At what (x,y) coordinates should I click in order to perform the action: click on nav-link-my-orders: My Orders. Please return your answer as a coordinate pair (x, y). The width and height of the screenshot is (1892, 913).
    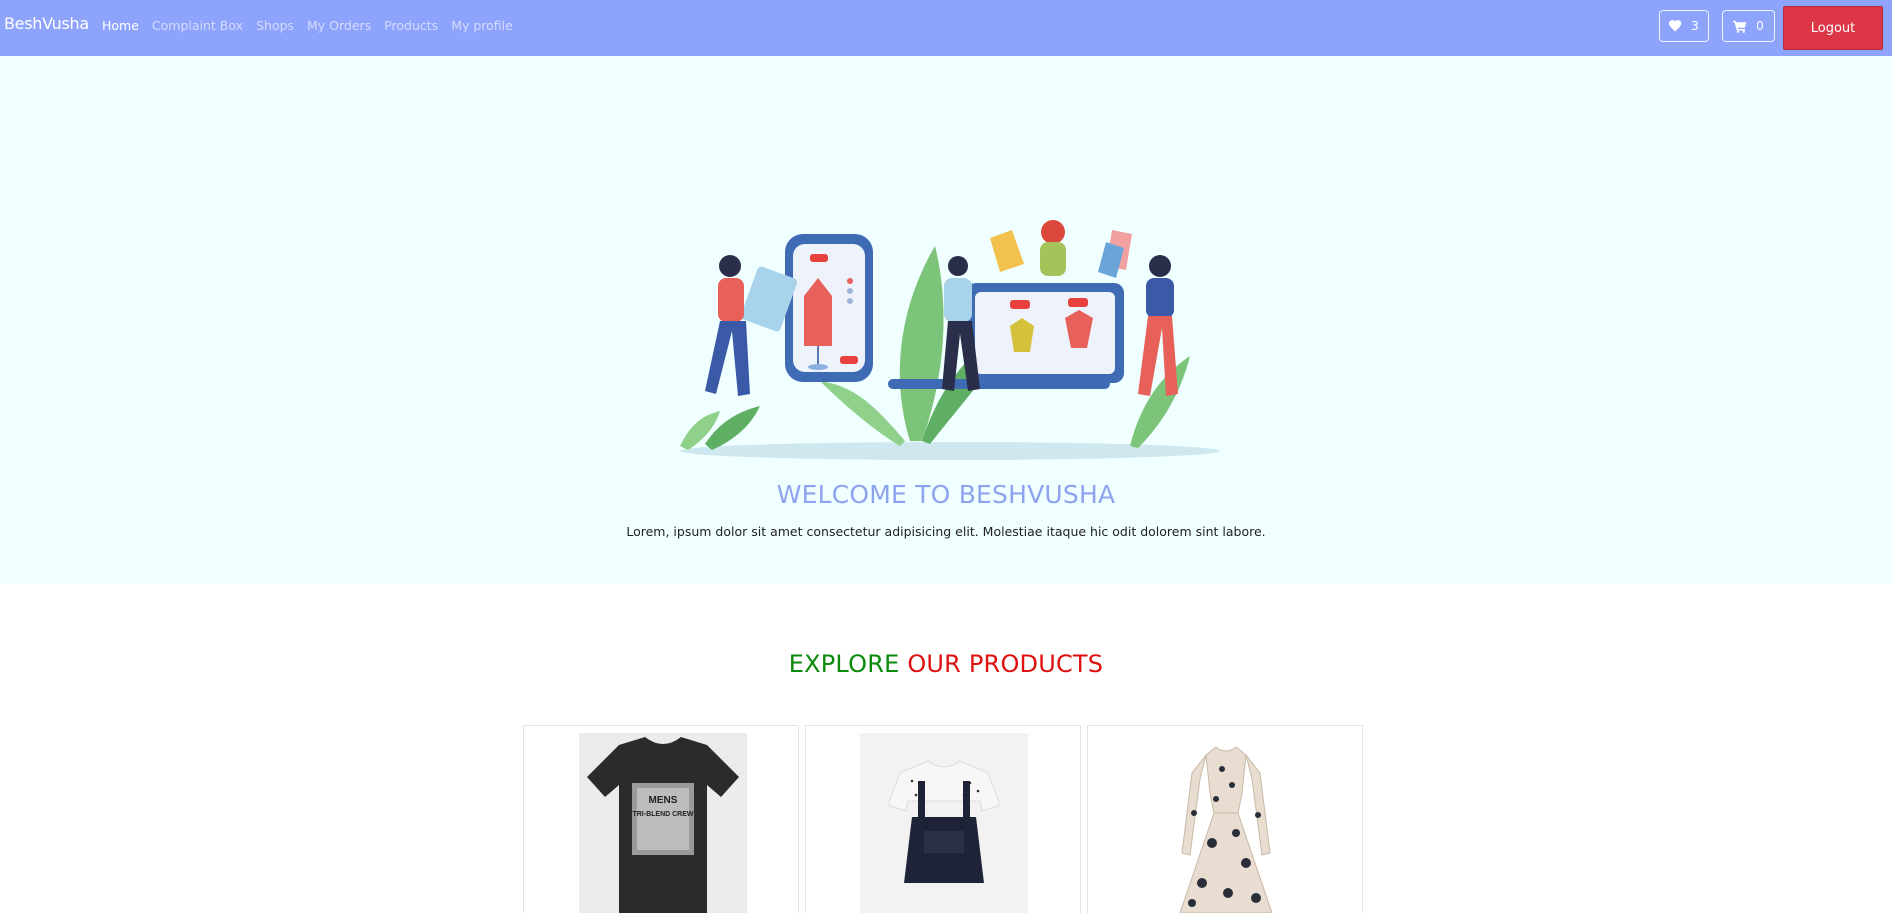
    Looking at the image, I should click on (339, 25).